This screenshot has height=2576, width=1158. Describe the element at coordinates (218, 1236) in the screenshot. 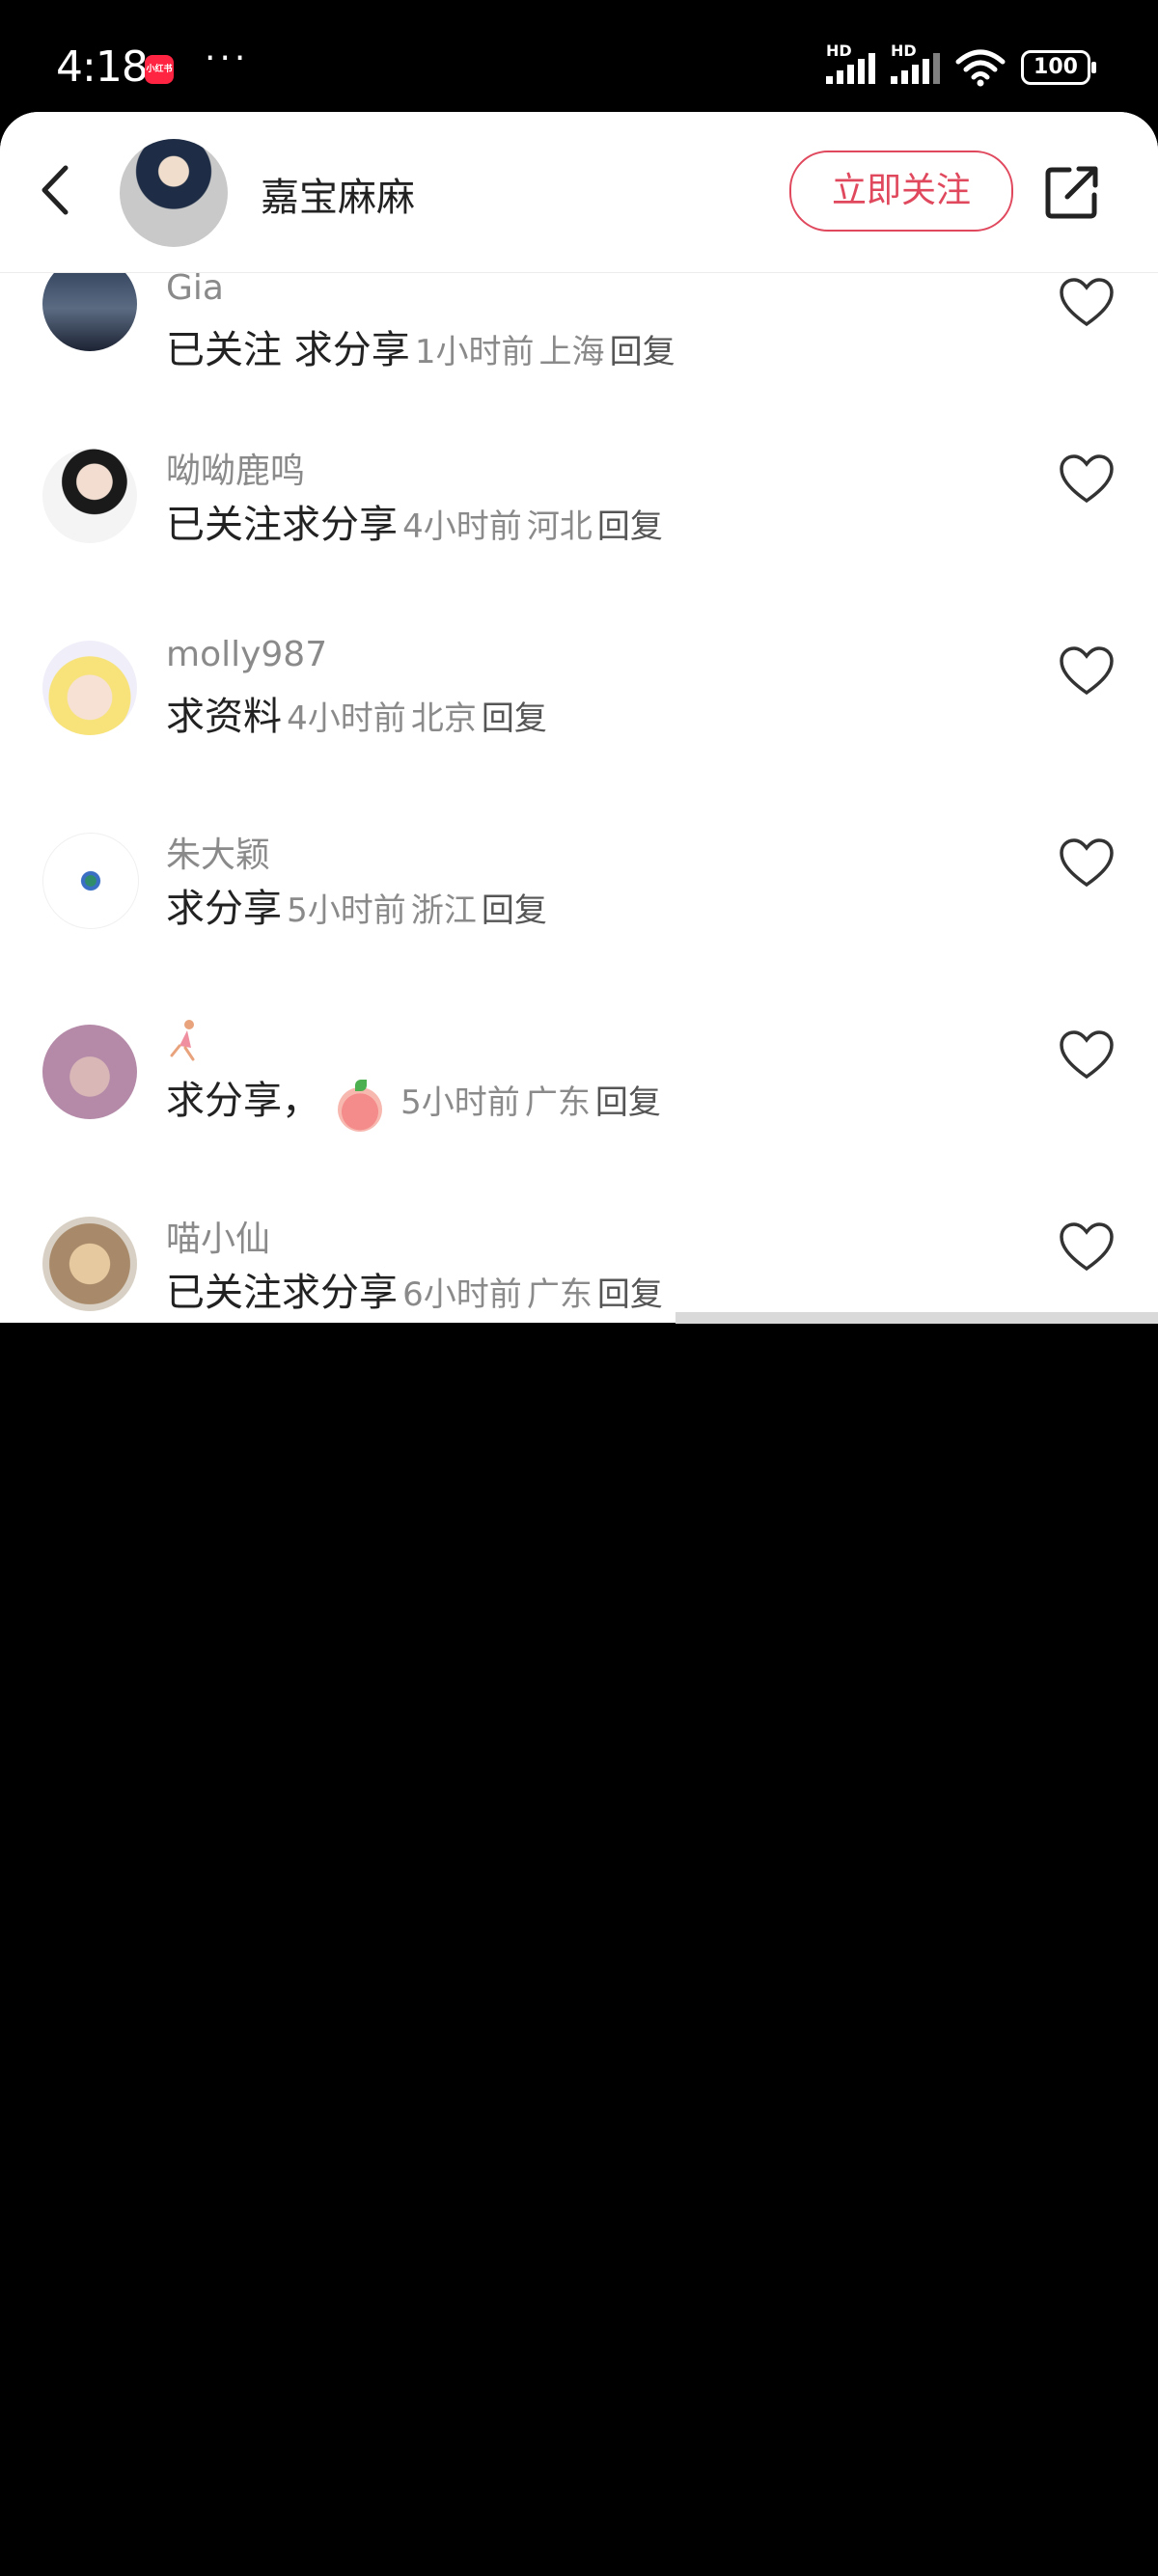

I see `comment-username: 喵小仙` at that location.